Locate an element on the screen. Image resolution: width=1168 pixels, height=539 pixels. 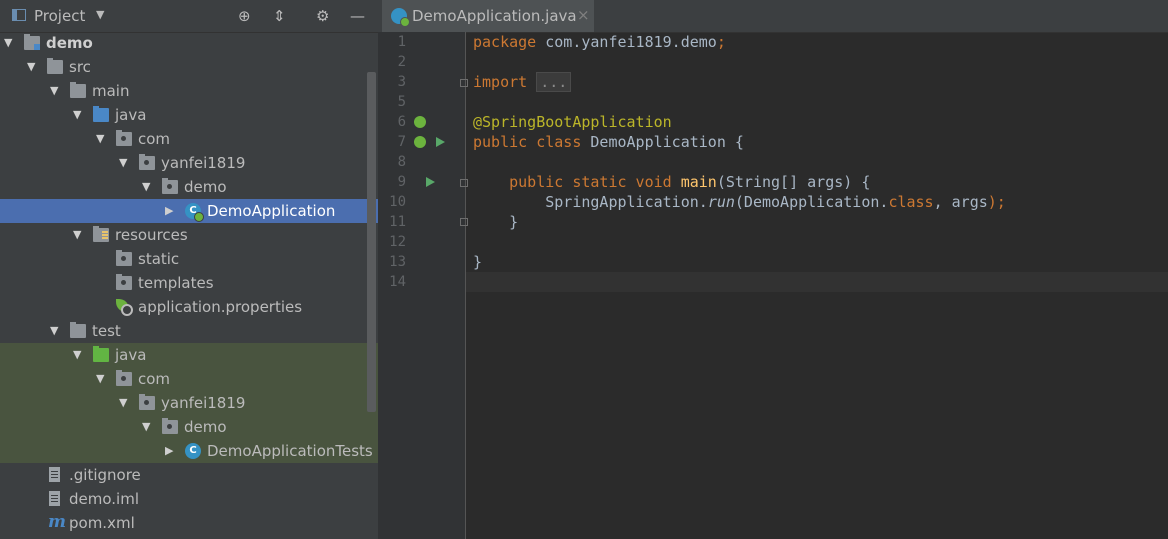
tree-item: ▼ test is located at coordinates (189, 331).